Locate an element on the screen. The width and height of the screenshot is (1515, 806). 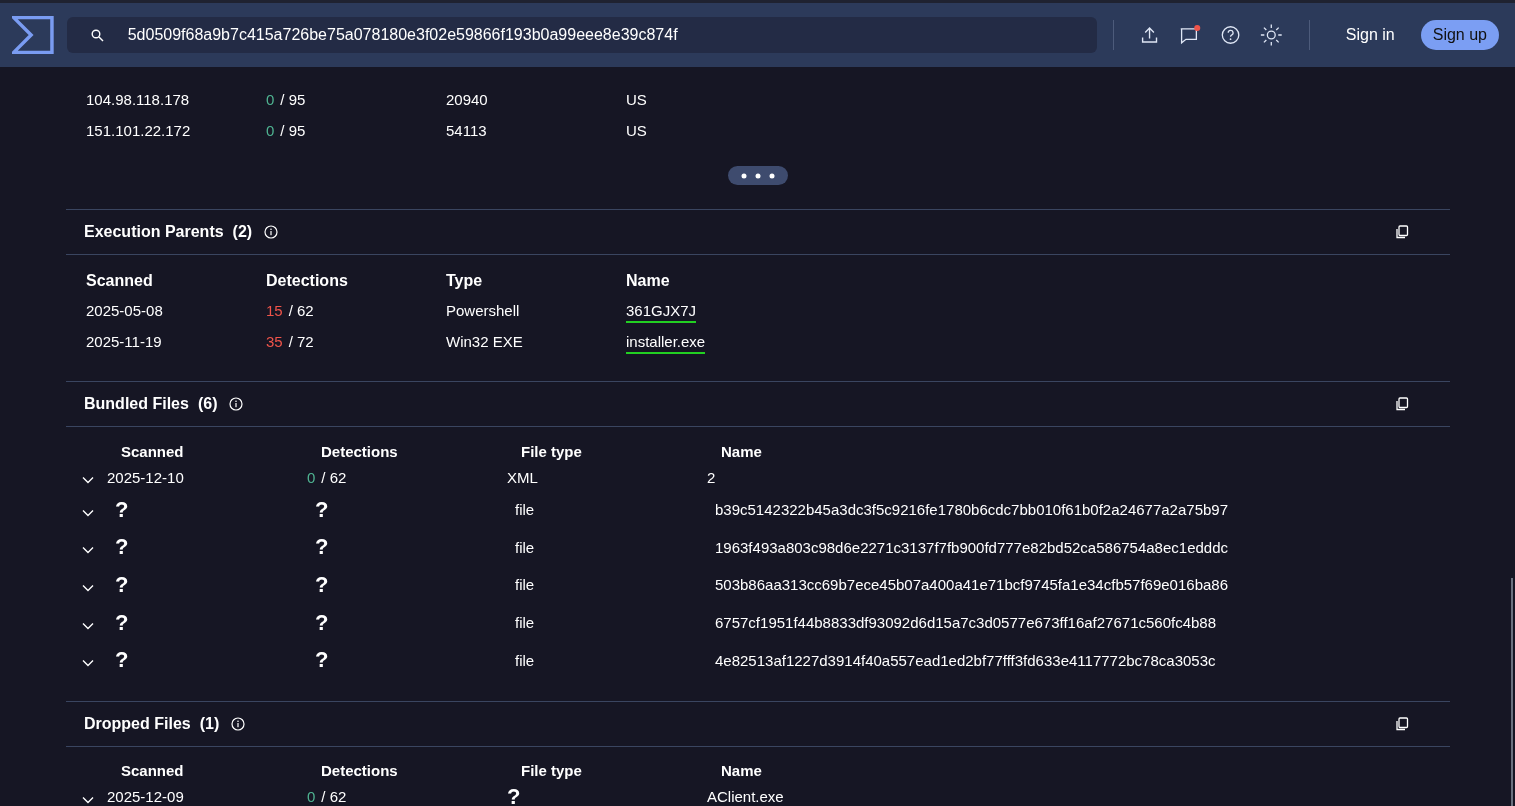
file-type: ? is located at coordinates (514, 794).